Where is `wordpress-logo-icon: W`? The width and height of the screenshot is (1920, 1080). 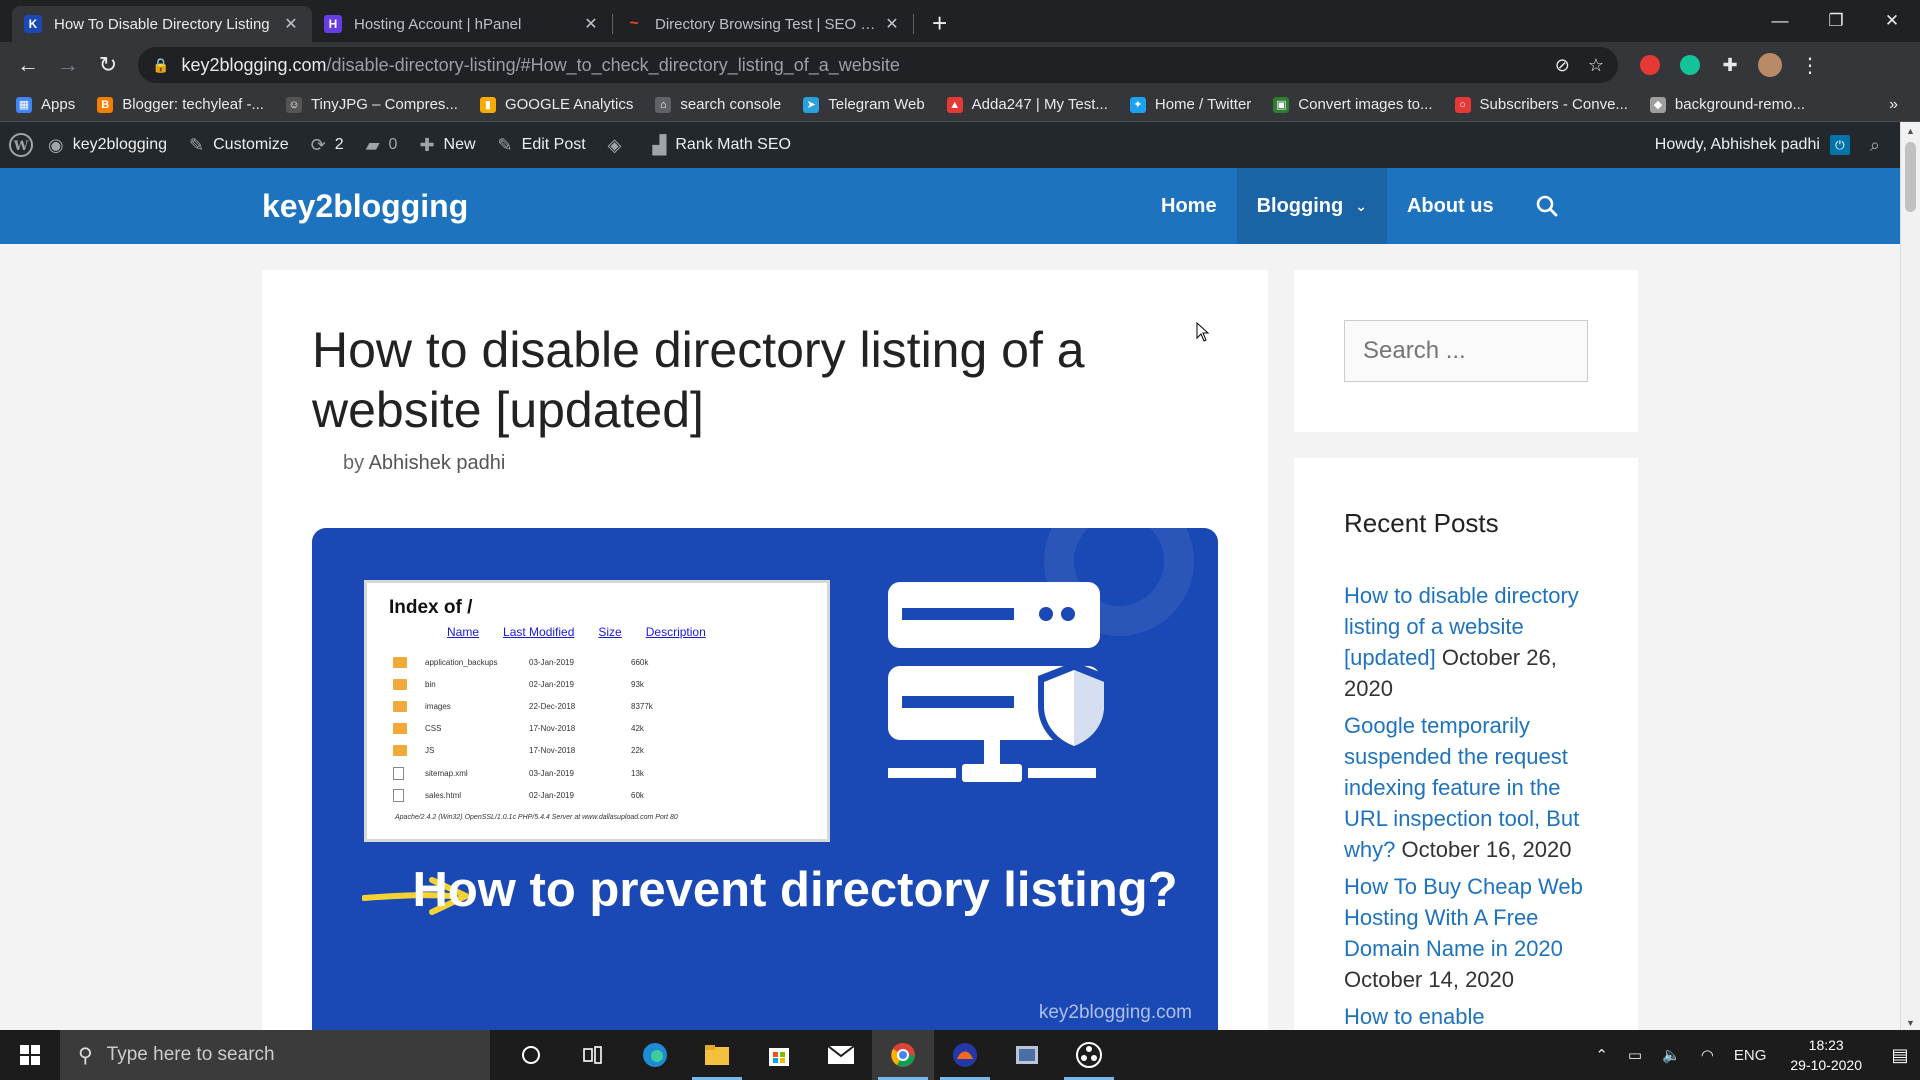
wordpress-logo-icon: W is located at coordinates (21, 145).